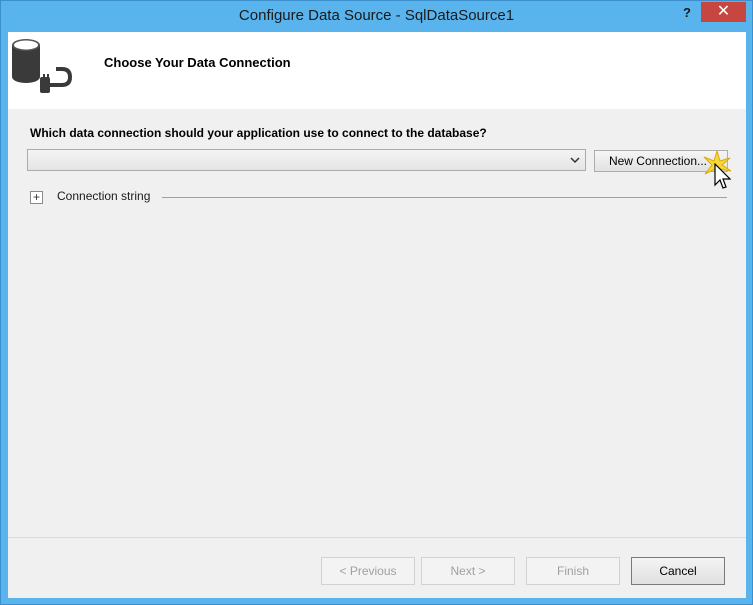 The width and height of the screenshot is (753, 605). I want to click on cancel-button: Cancel, so click(678, 571).